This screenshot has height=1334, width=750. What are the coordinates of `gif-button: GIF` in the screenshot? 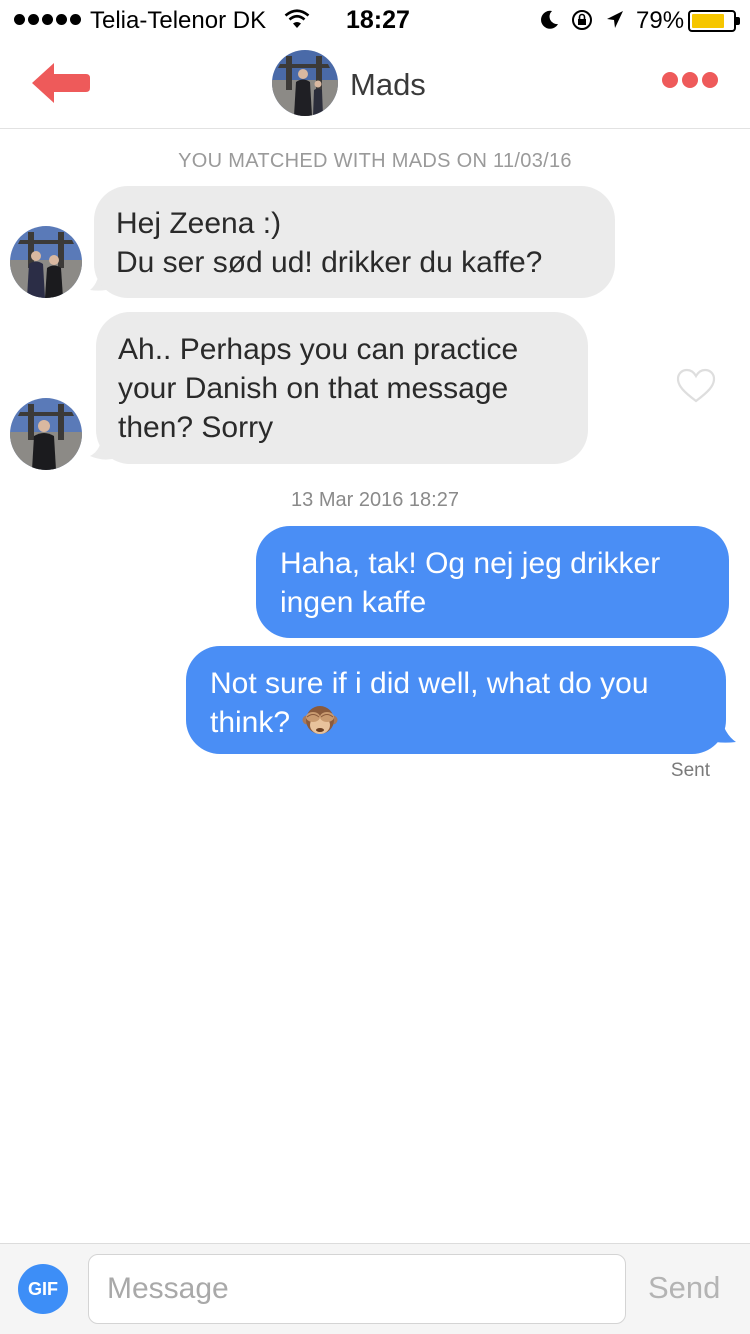 It's located at (43, 1289).